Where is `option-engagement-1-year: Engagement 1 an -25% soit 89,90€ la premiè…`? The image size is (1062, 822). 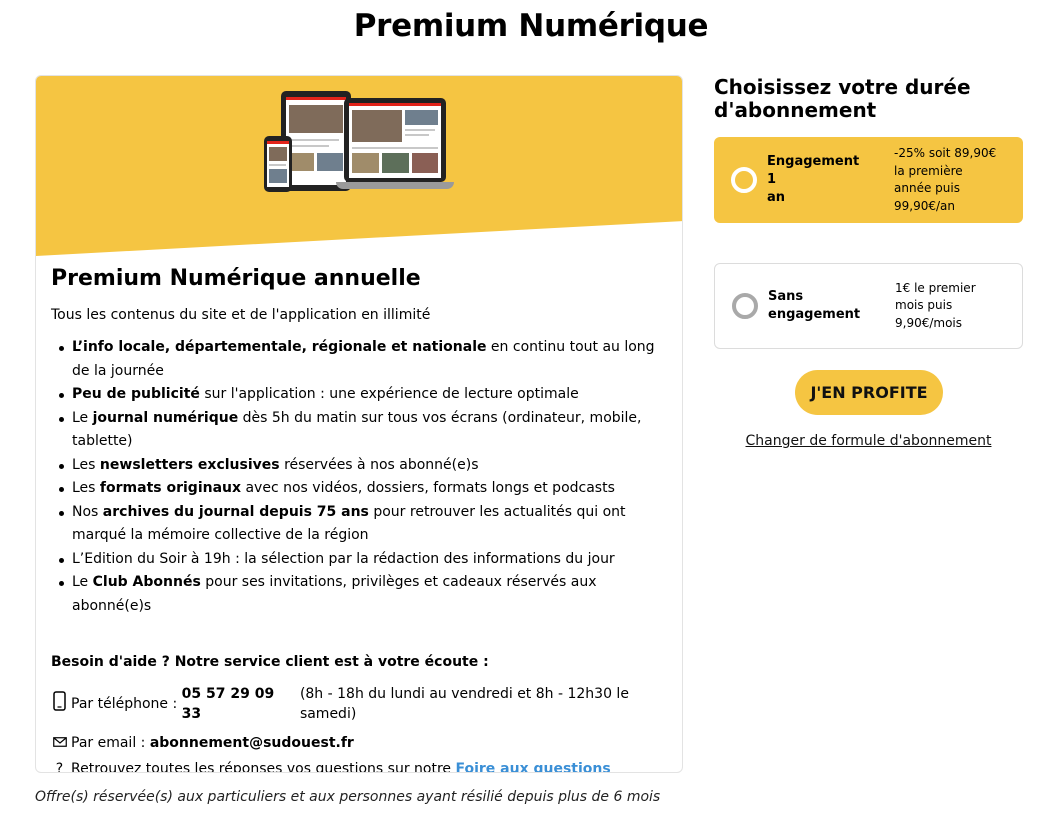
option-engagement-1-year: Engagement 1 an -25% soit 89,90€ la premiè… is located at coordinates (868, 180).